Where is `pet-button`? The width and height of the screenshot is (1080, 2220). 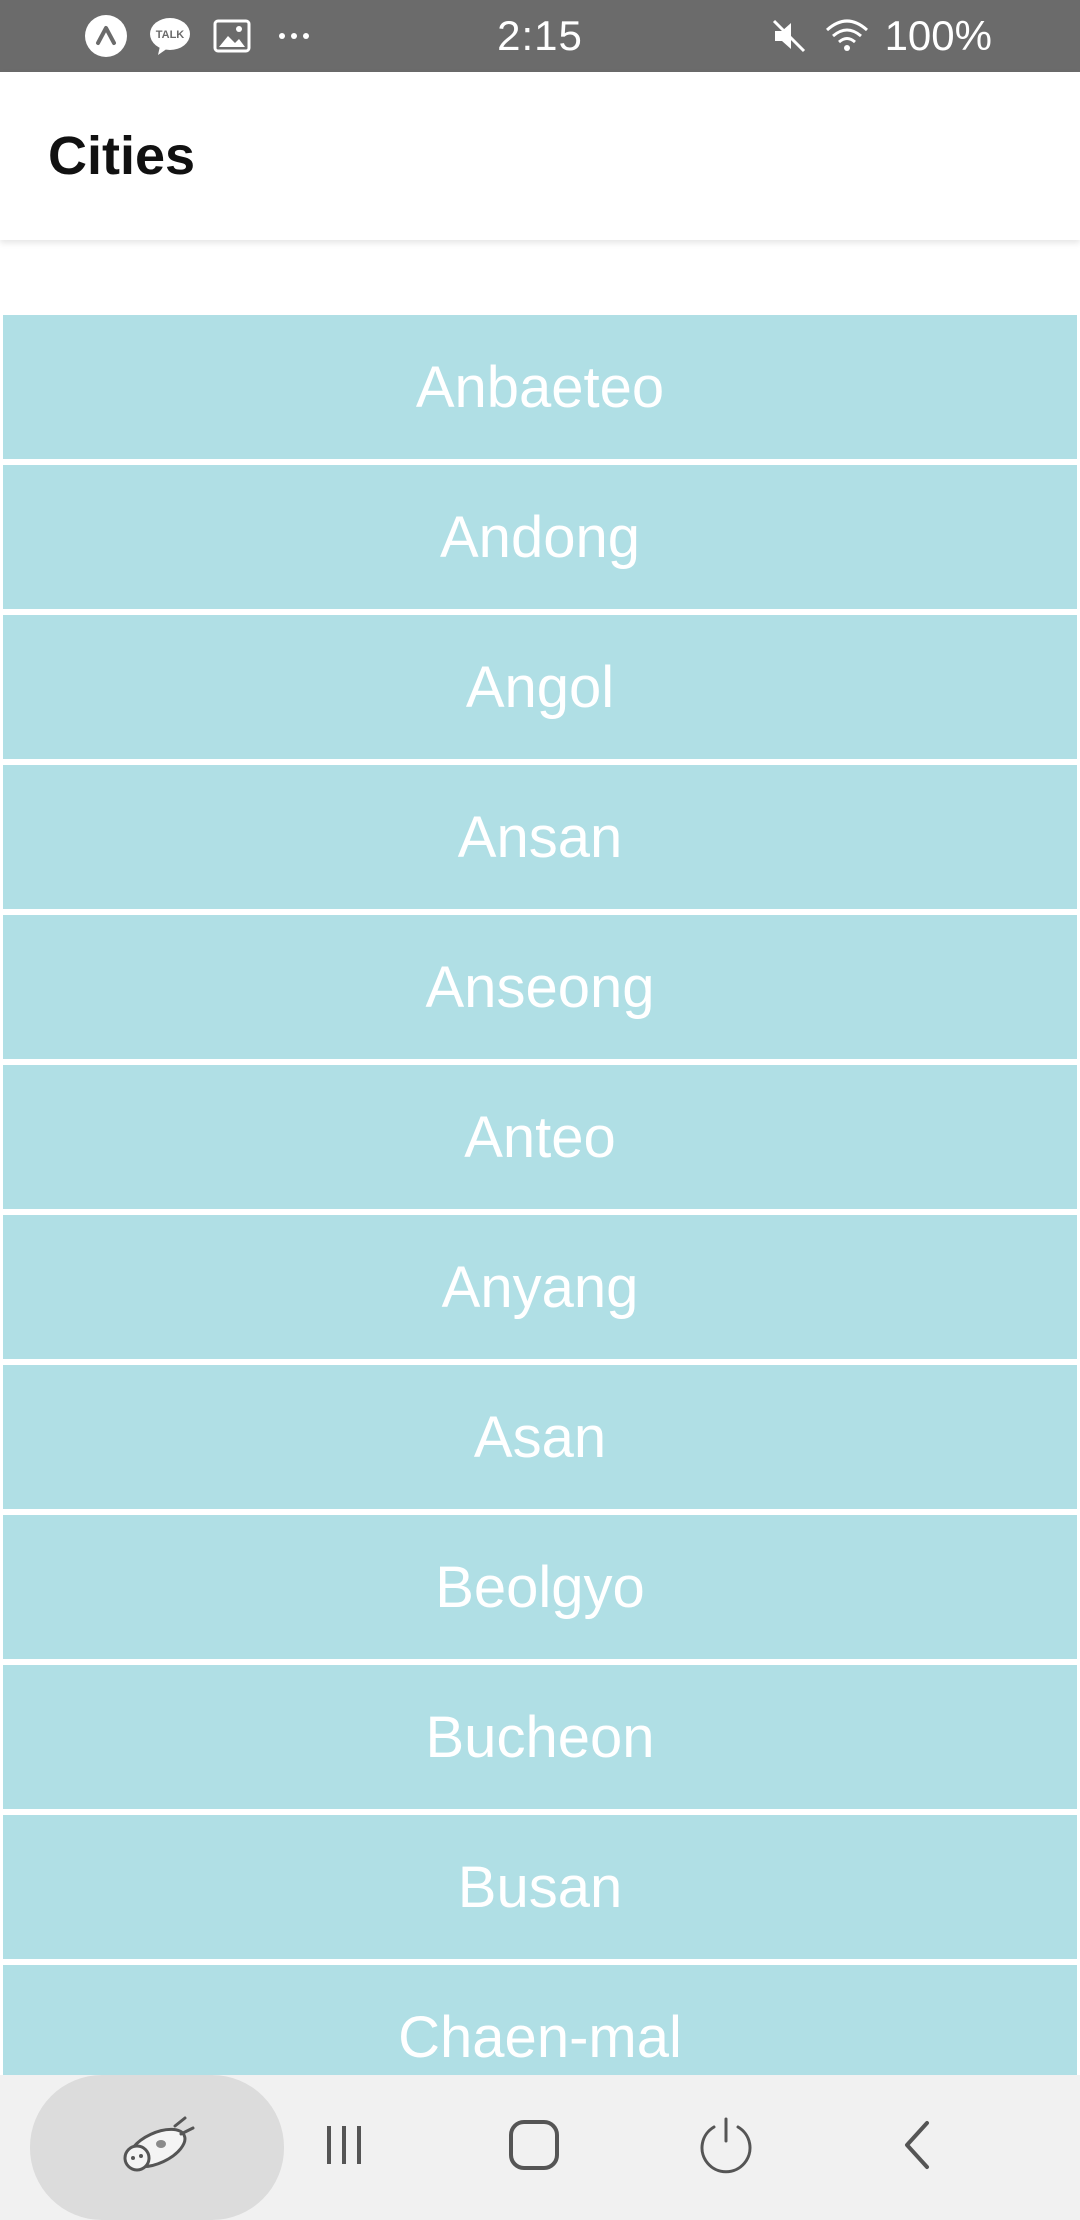 pet-button is located at coordinates (157, 2147).